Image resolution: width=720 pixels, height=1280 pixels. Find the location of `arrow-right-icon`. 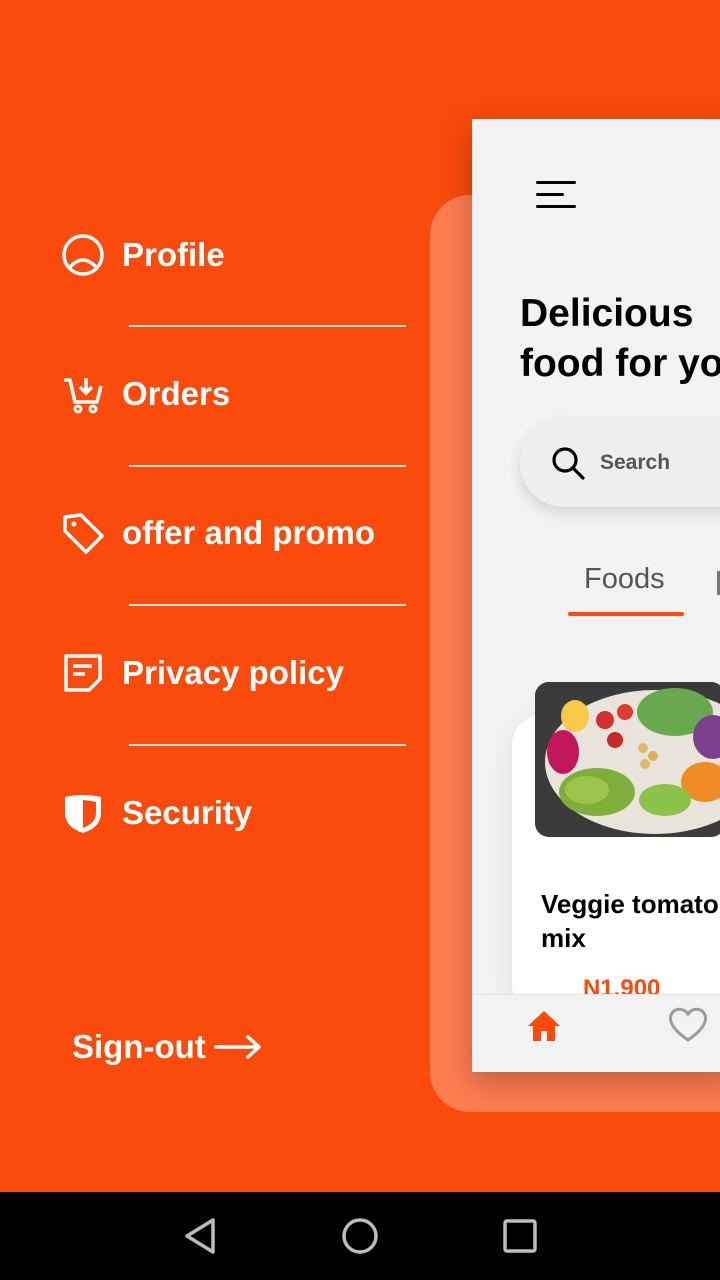

arrow-right-icon is located at coordinates (237, 1047).